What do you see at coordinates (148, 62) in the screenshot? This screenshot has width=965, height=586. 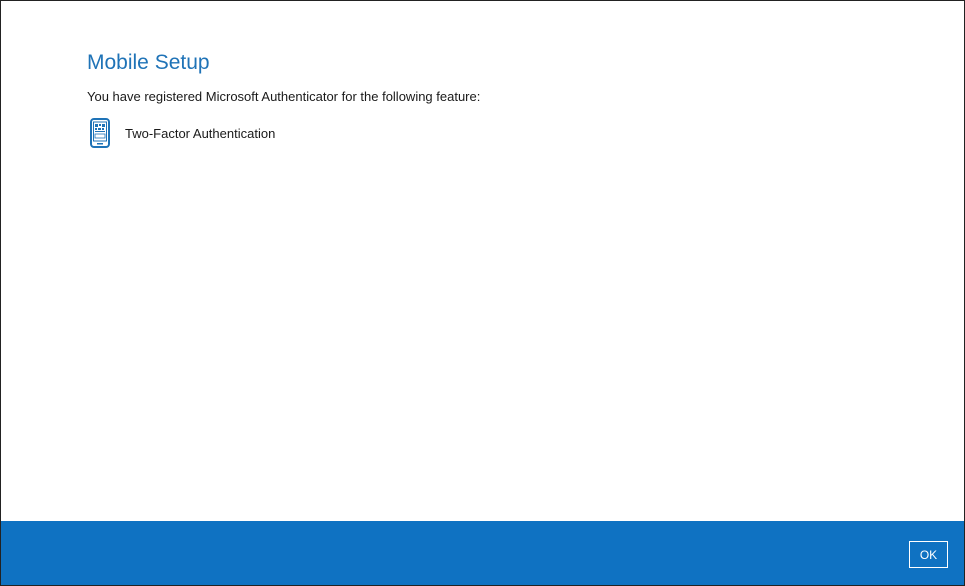 I see `page-title: Mobile Setup` at bounding box center [148, 62].